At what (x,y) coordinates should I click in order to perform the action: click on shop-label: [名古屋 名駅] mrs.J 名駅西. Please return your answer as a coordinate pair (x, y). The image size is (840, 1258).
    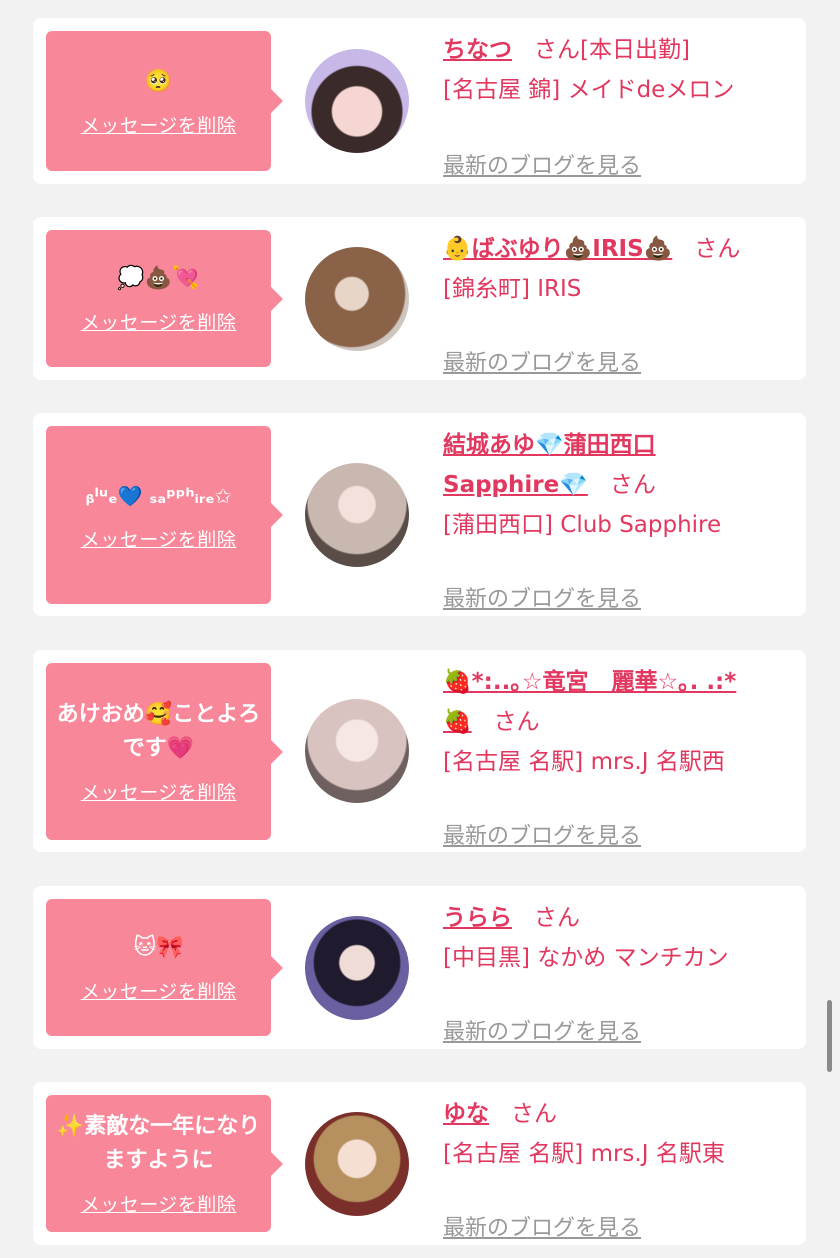
    Looking at the image, I should click on (584, 762).